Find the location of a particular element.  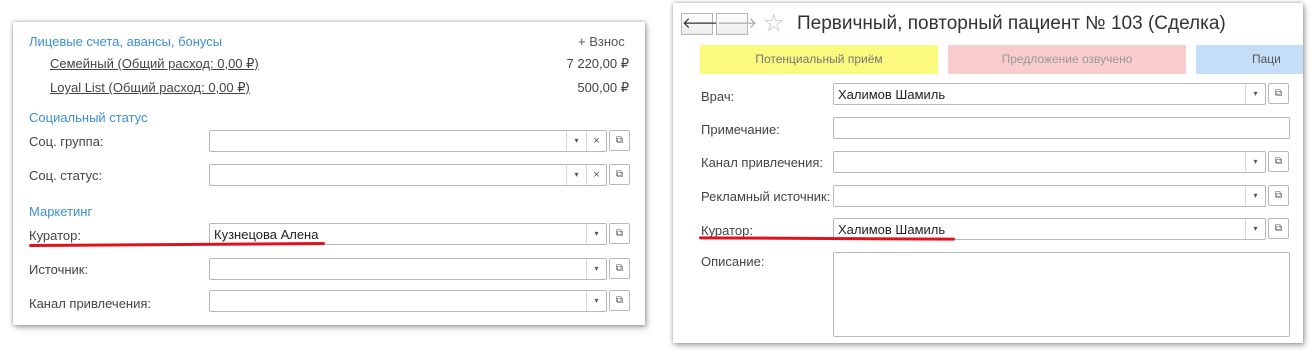

social-group-field: ▾ × is located at coordinates (408, 141).